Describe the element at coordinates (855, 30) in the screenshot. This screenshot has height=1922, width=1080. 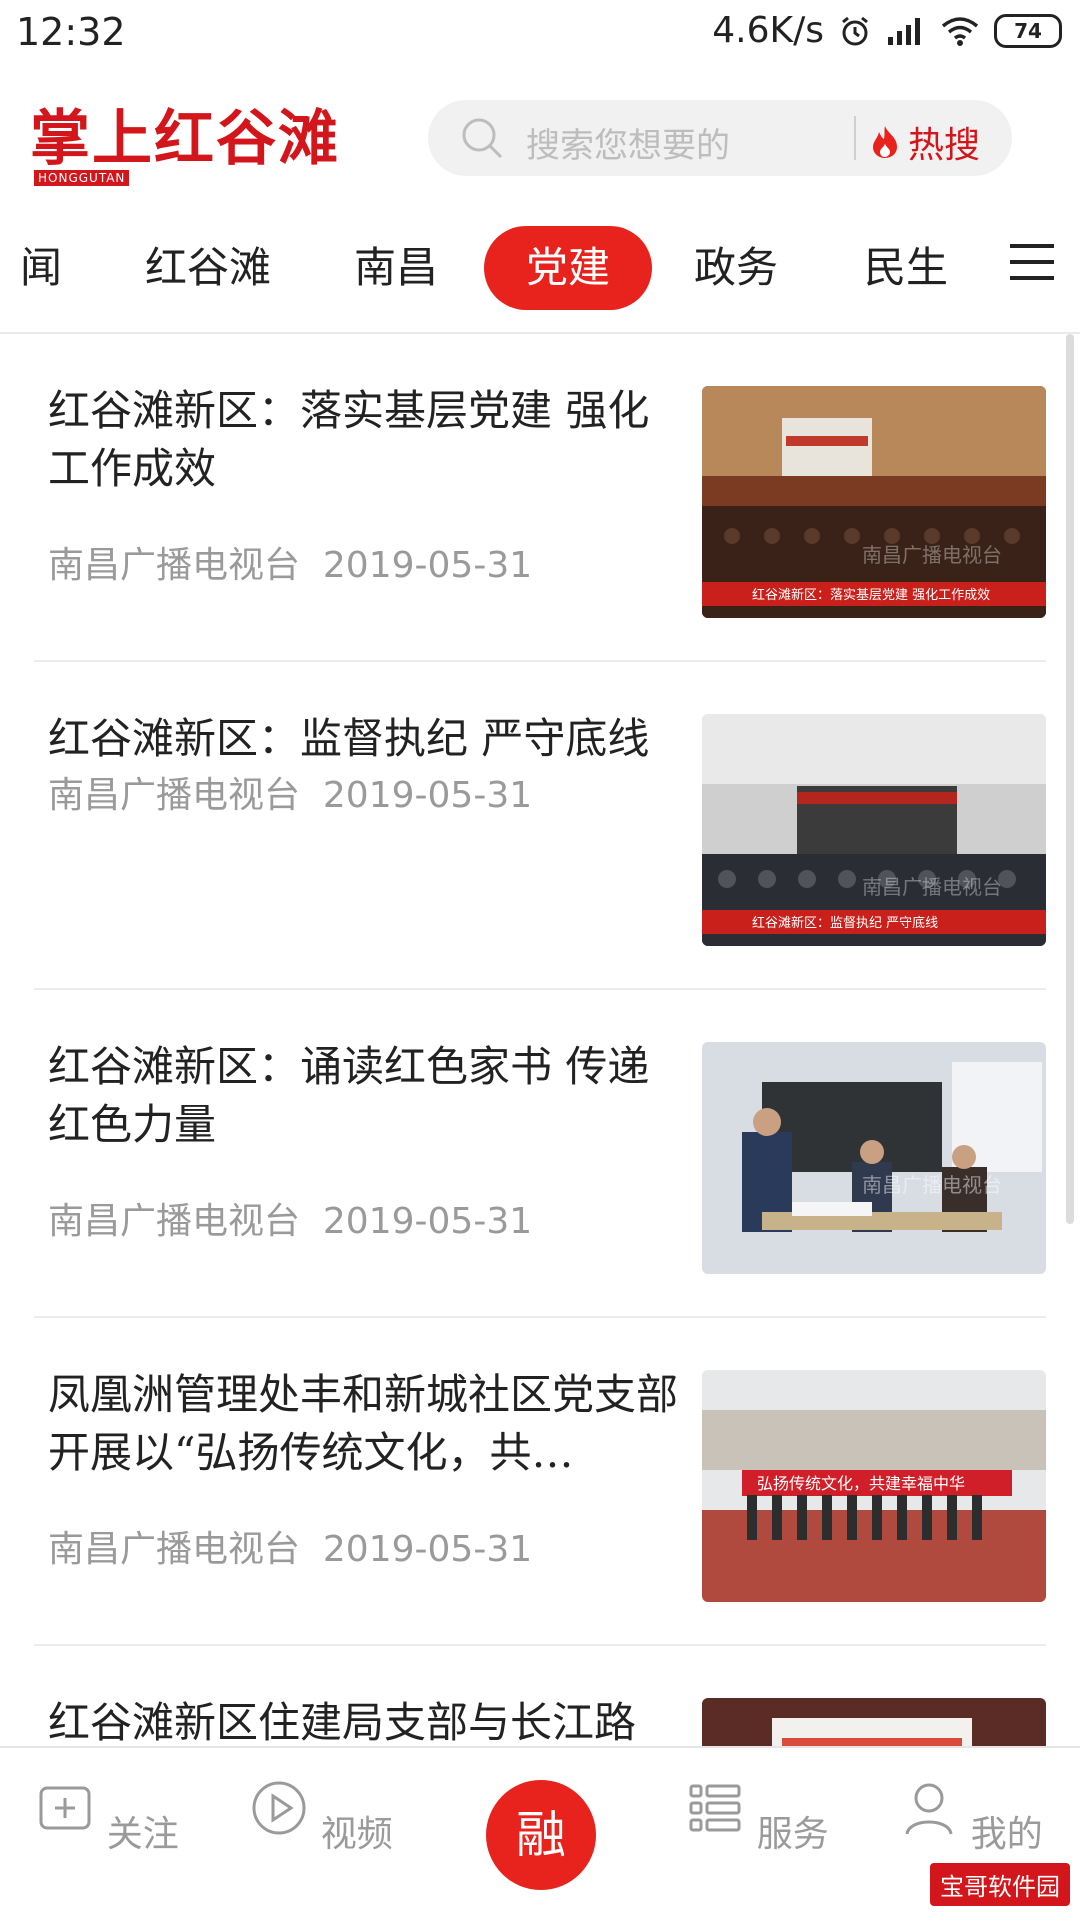
I see `alarm-icon` at that location.